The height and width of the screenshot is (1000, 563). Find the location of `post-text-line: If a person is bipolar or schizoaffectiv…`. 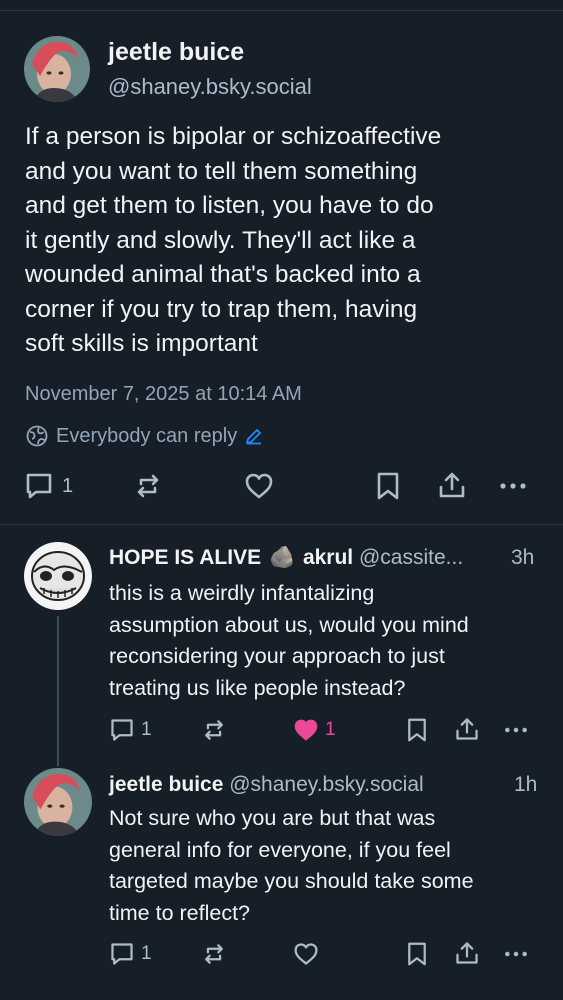

post-text-line: If a person is bipolar or schizoaffectiv… is located at coordinates (233, 136).